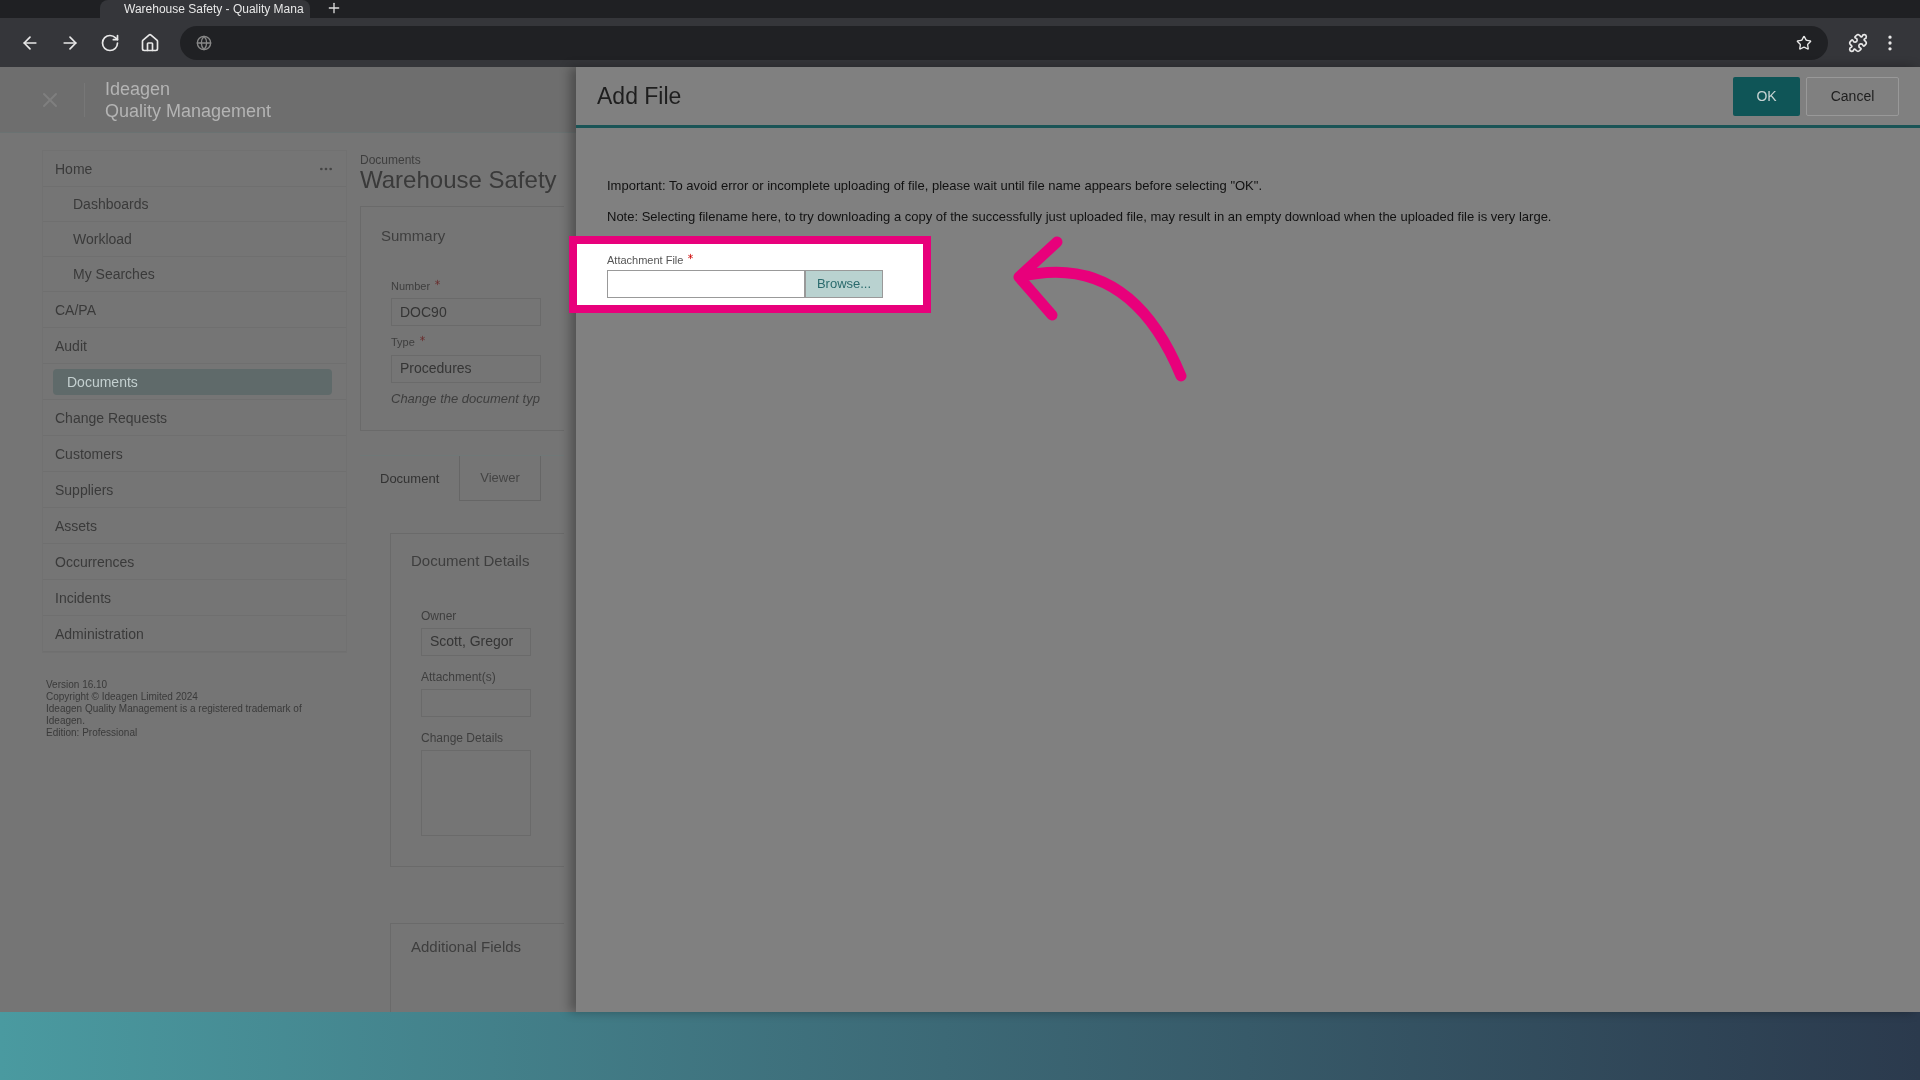  What do you see at coordinates (458, 180) in the screenshot?
I see `page-title: Warehouse Safety` at bounding box center [458, 180].